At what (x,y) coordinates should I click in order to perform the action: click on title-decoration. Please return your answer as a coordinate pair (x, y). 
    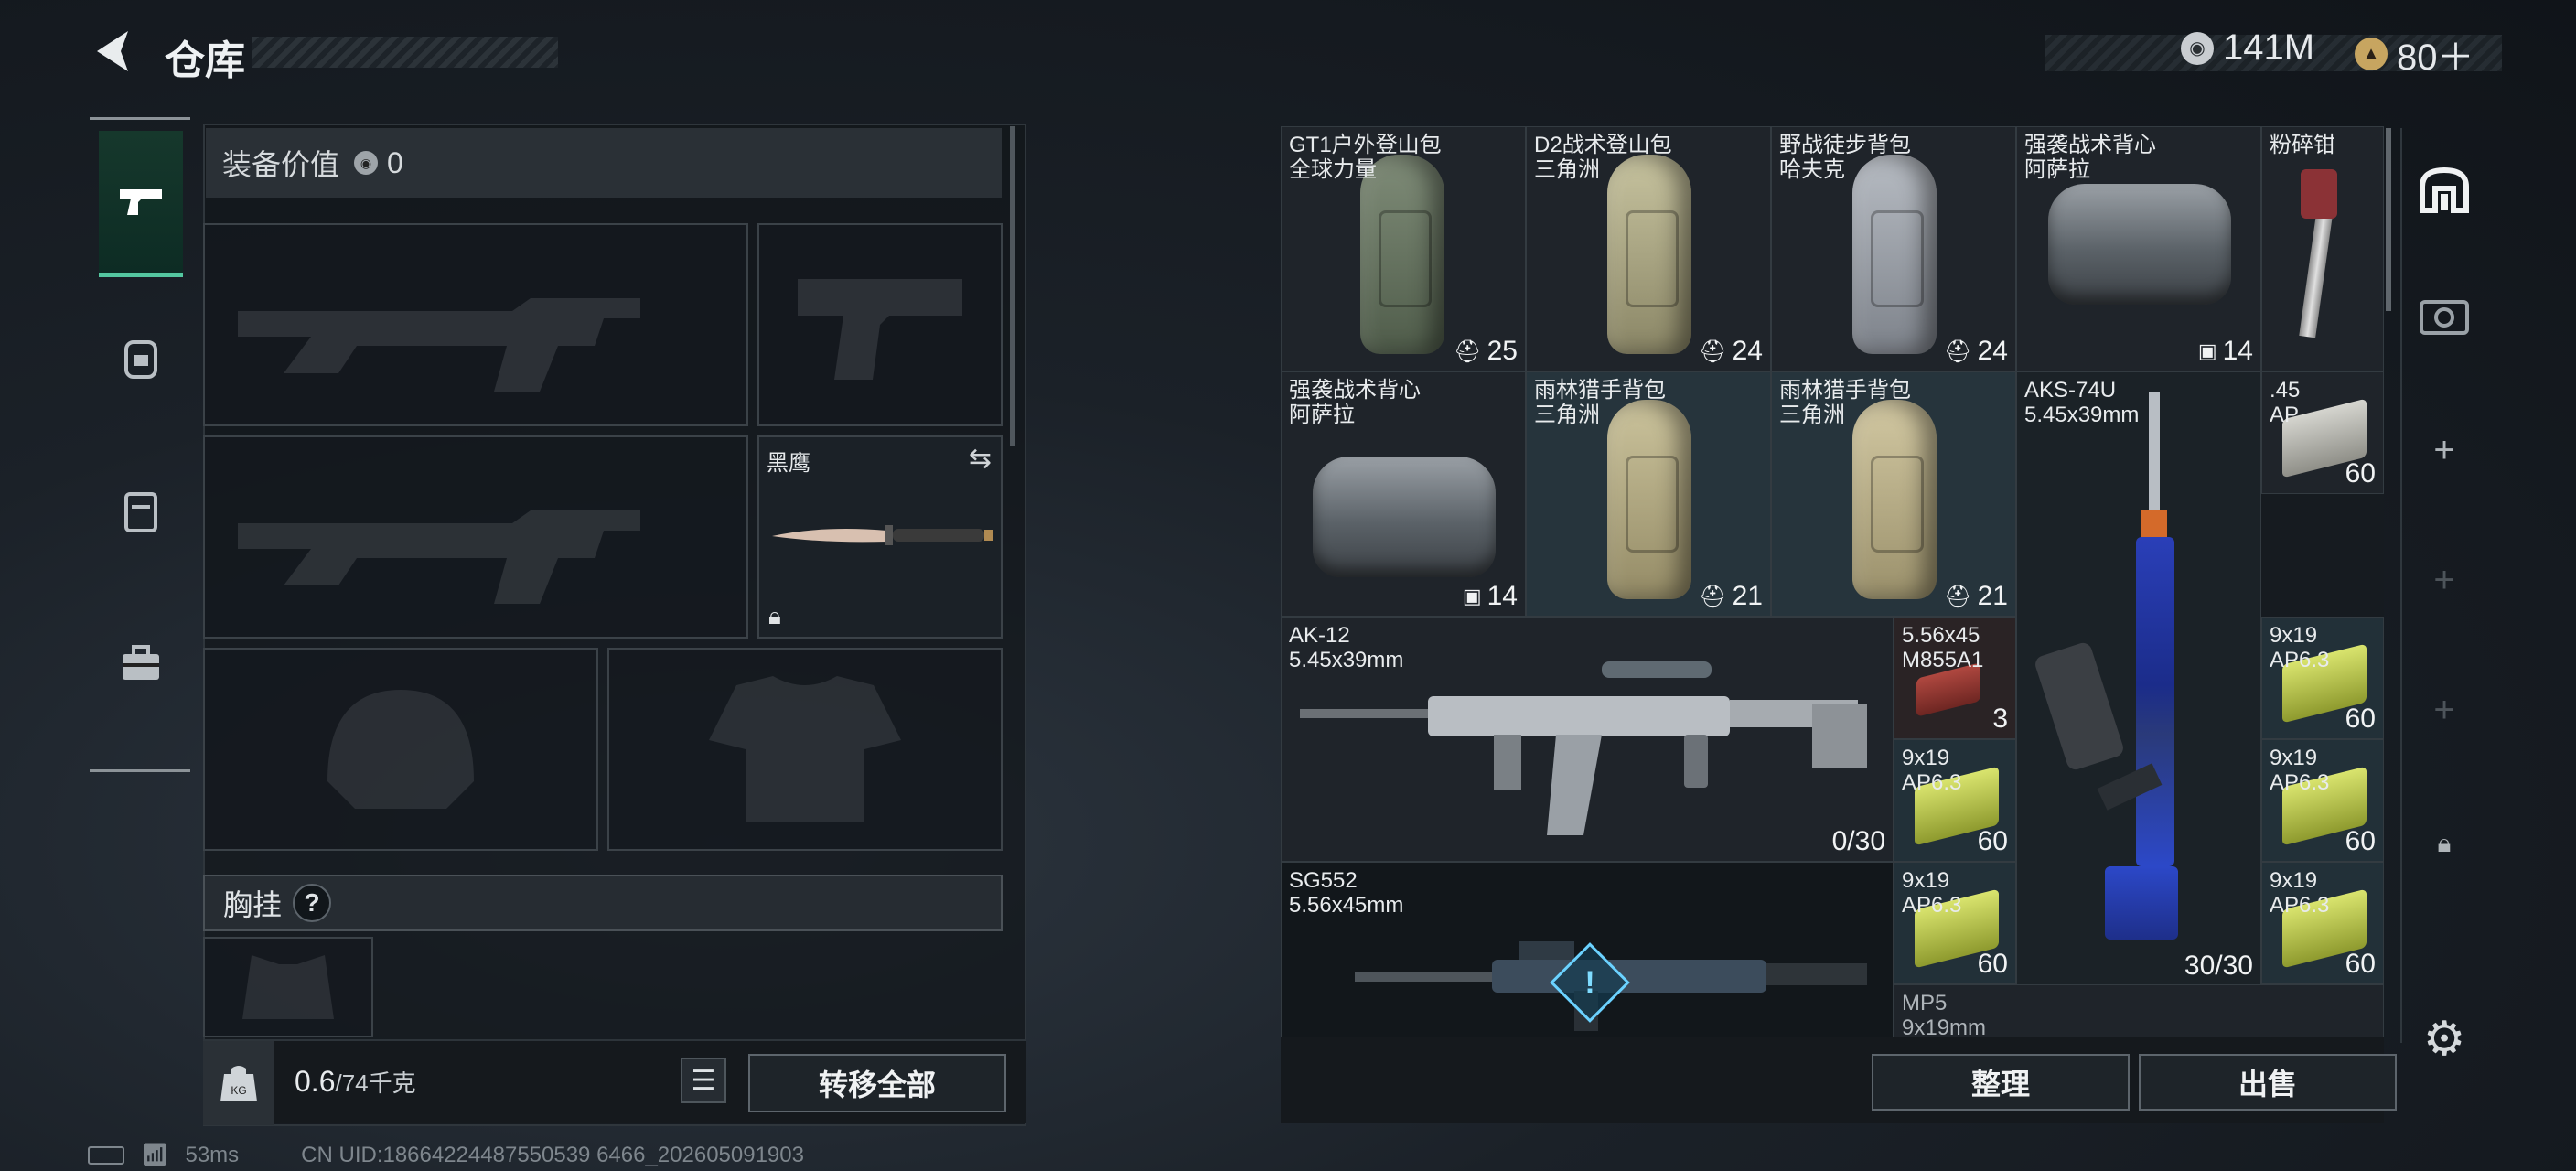
    Looking at the image, I should click on (405, 52).